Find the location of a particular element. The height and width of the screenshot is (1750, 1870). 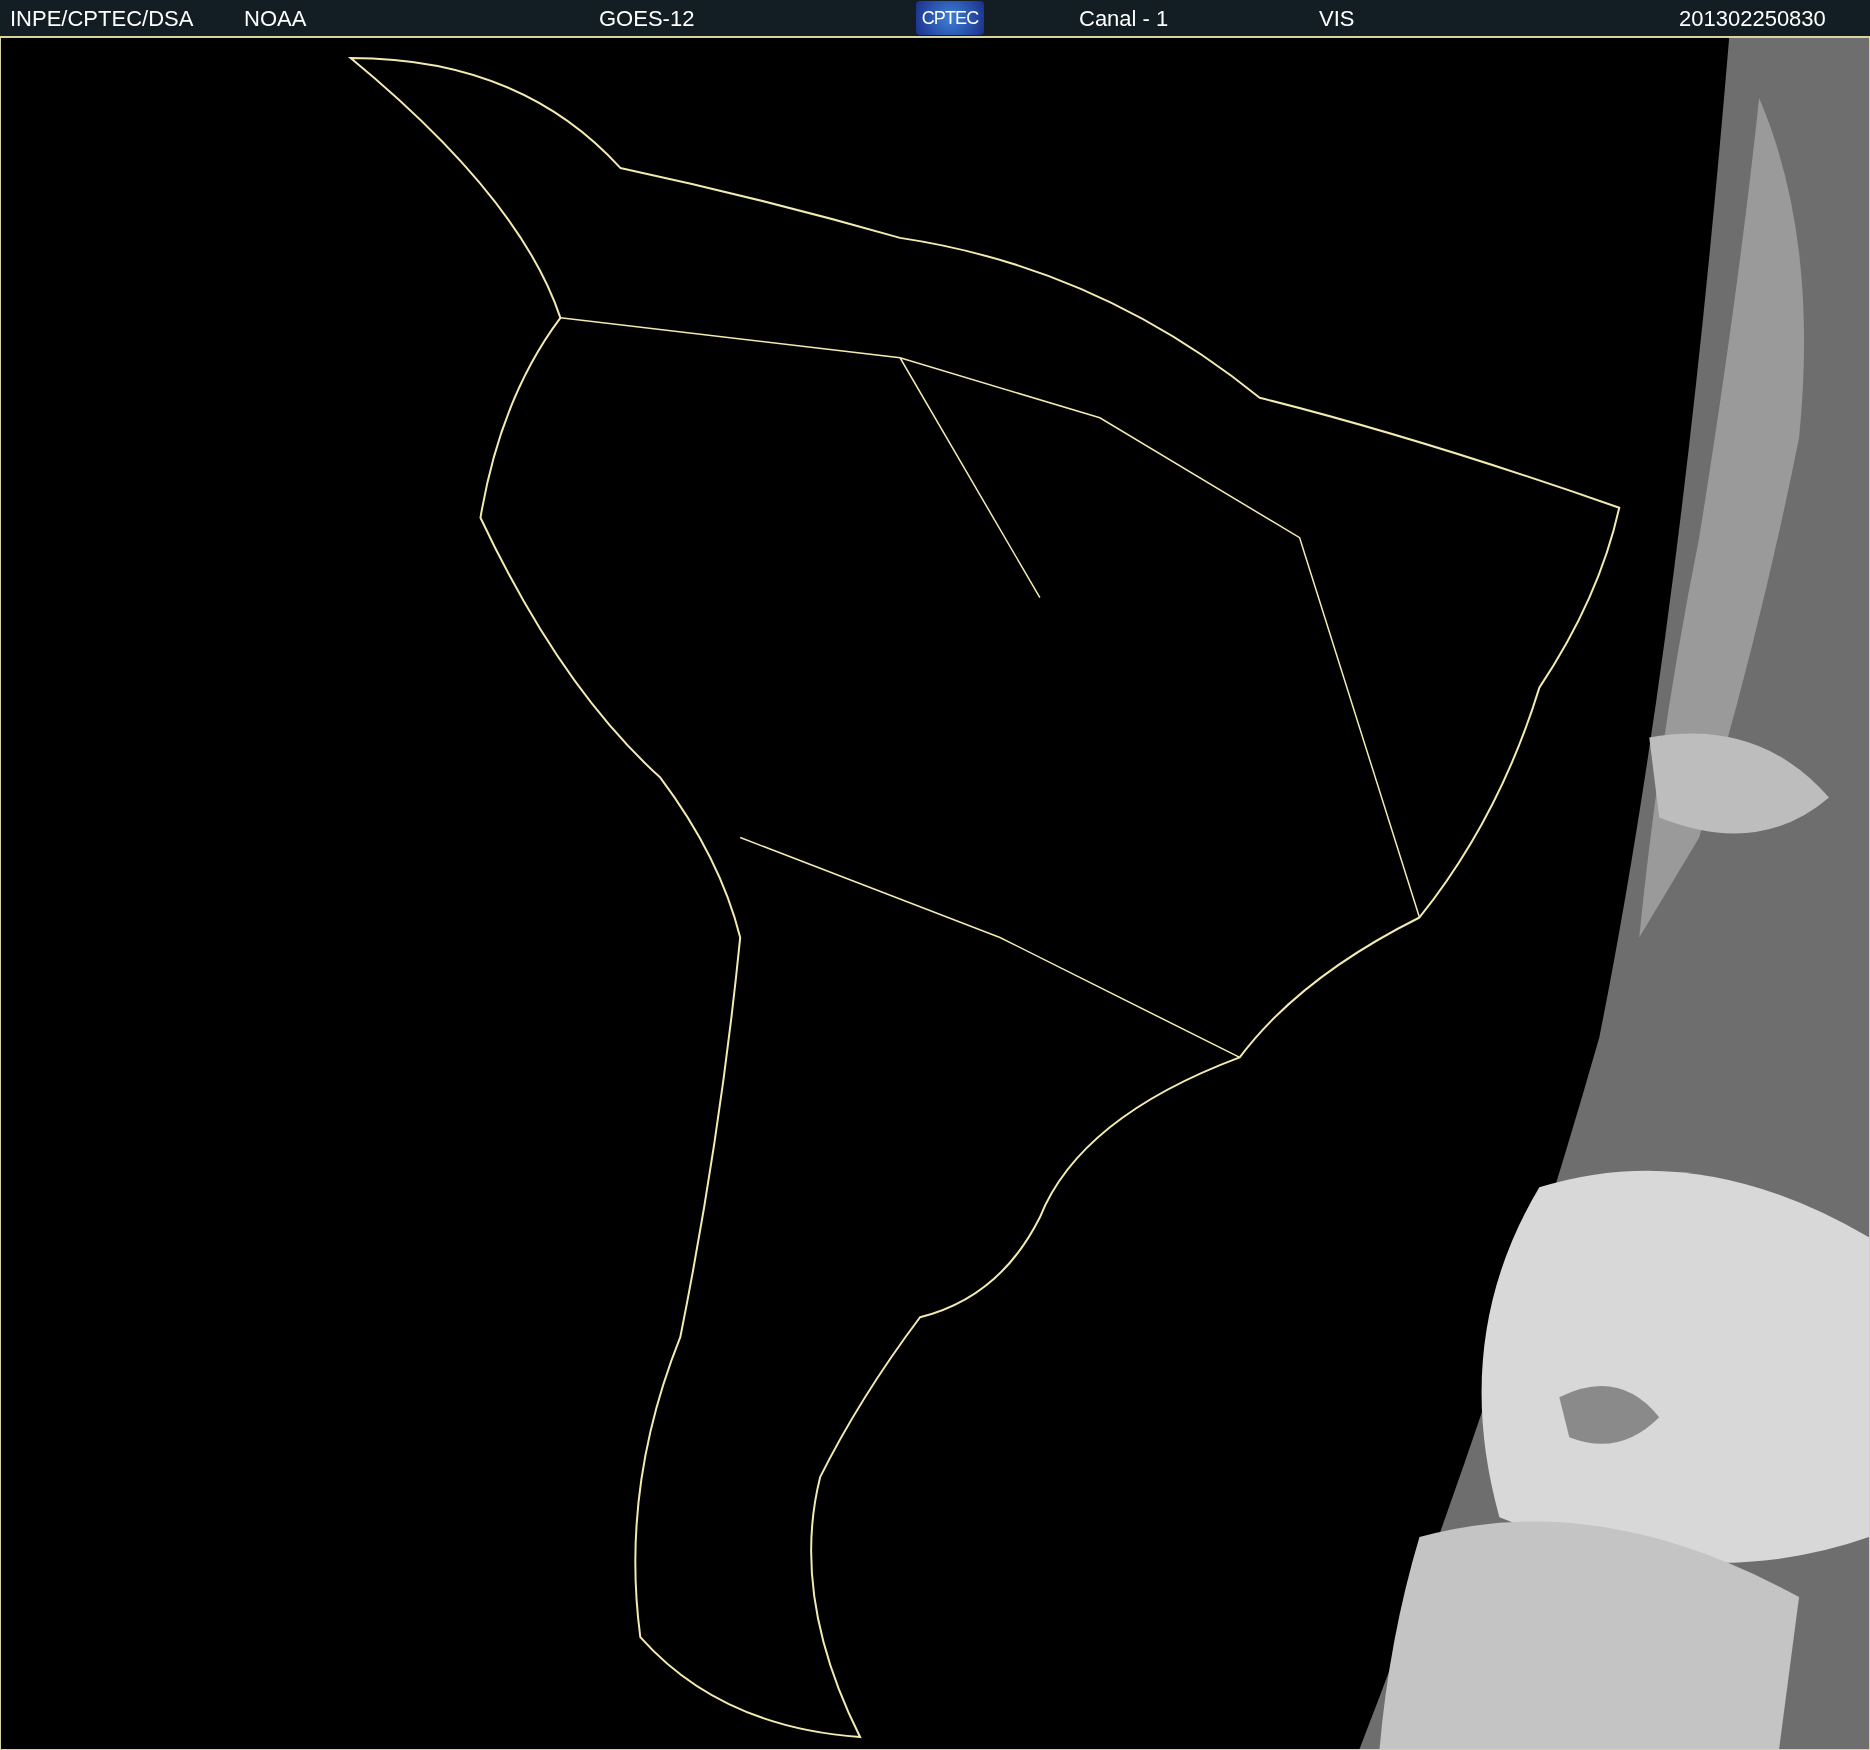

channel-label: Canal - 1 is located at coordinates (1124, 18).